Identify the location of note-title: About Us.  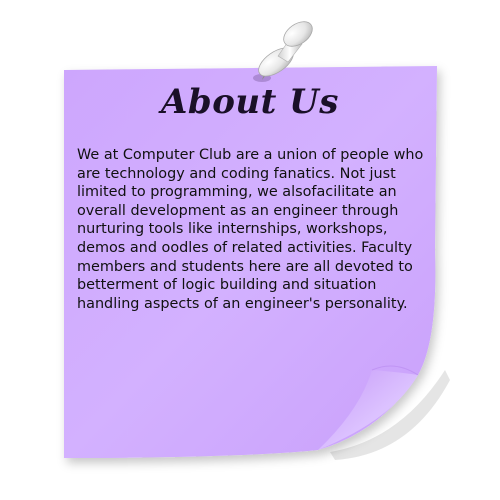
(250, 102).